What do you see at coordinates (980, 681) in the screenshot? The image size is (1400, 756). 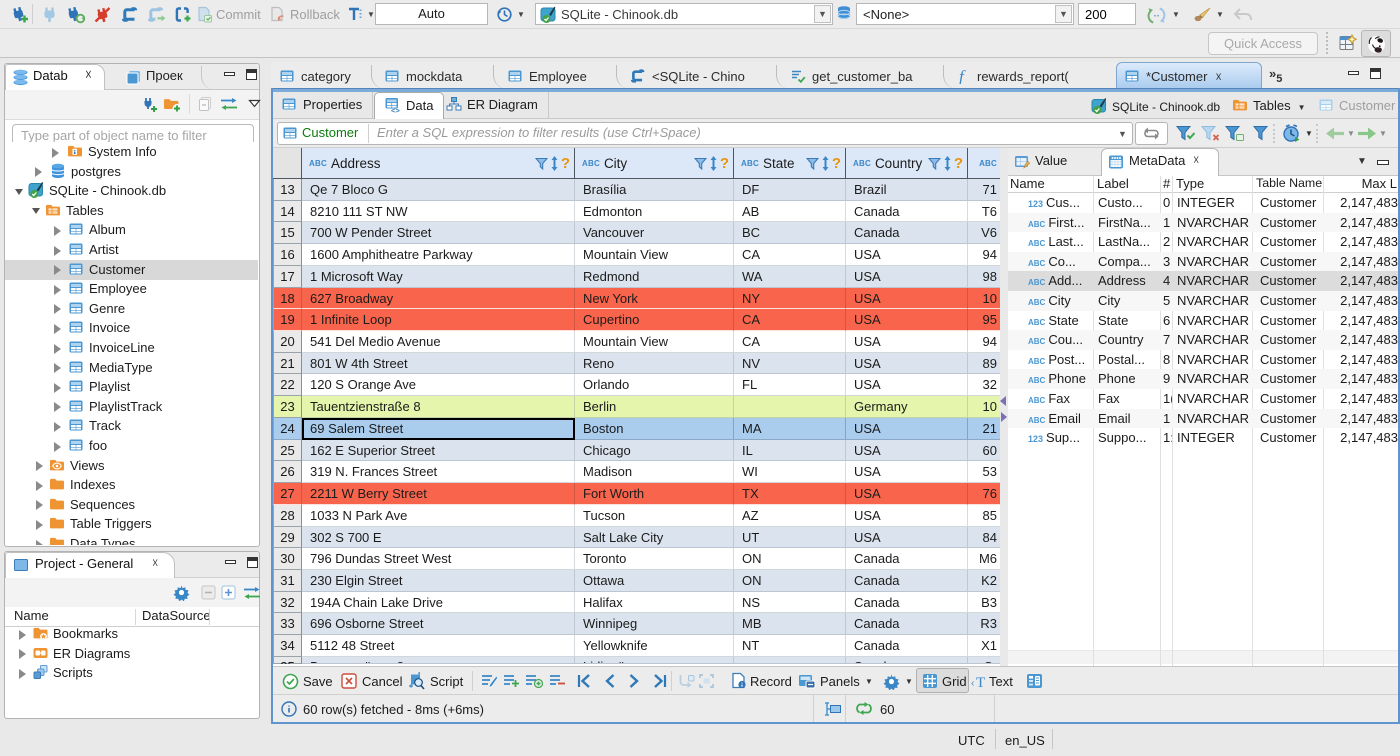 I see `svg-text: T` at bounding box center [980, 681].